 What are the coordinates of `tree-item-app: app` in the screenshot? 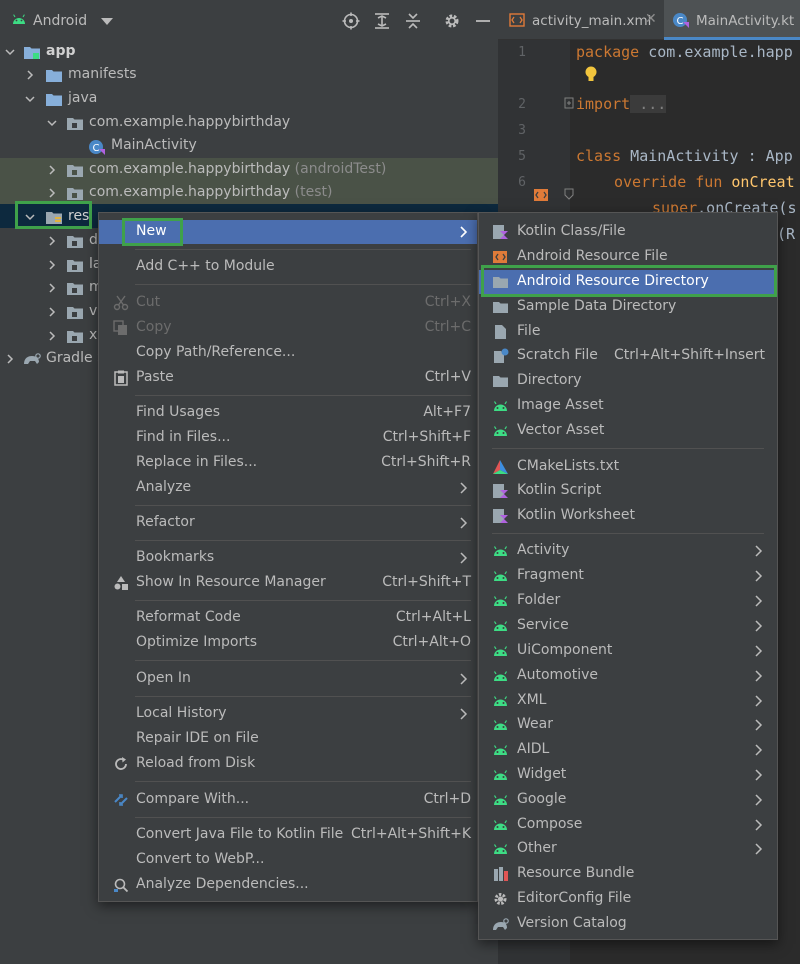 It's located at (249, 52).